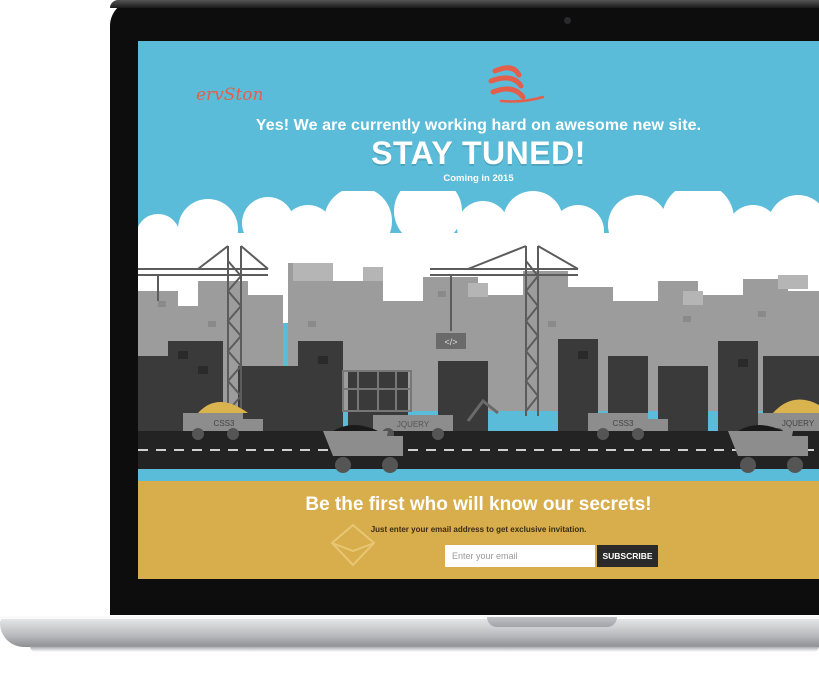 The image size is (819, 685). I want to click on hero-title: STAY TUNED!, so click(478, 153).